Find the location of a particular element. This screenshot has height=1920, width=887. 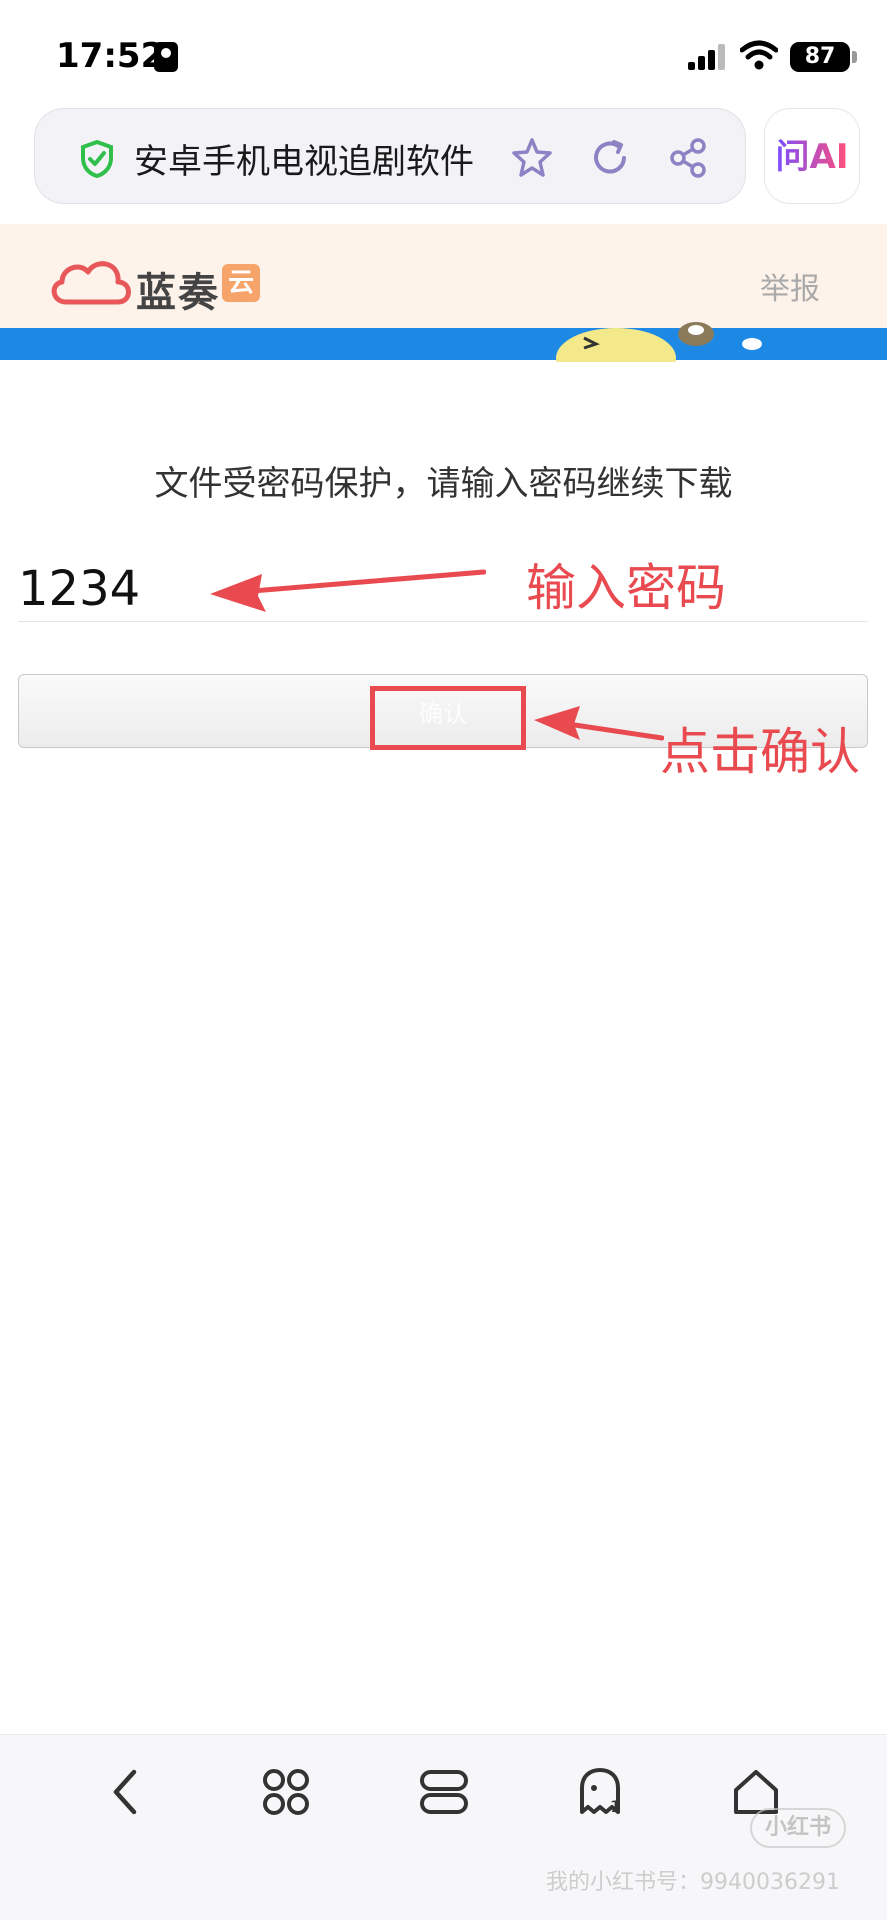

site-logo-text: 蓝奏 is located at coordinates (178, 293).